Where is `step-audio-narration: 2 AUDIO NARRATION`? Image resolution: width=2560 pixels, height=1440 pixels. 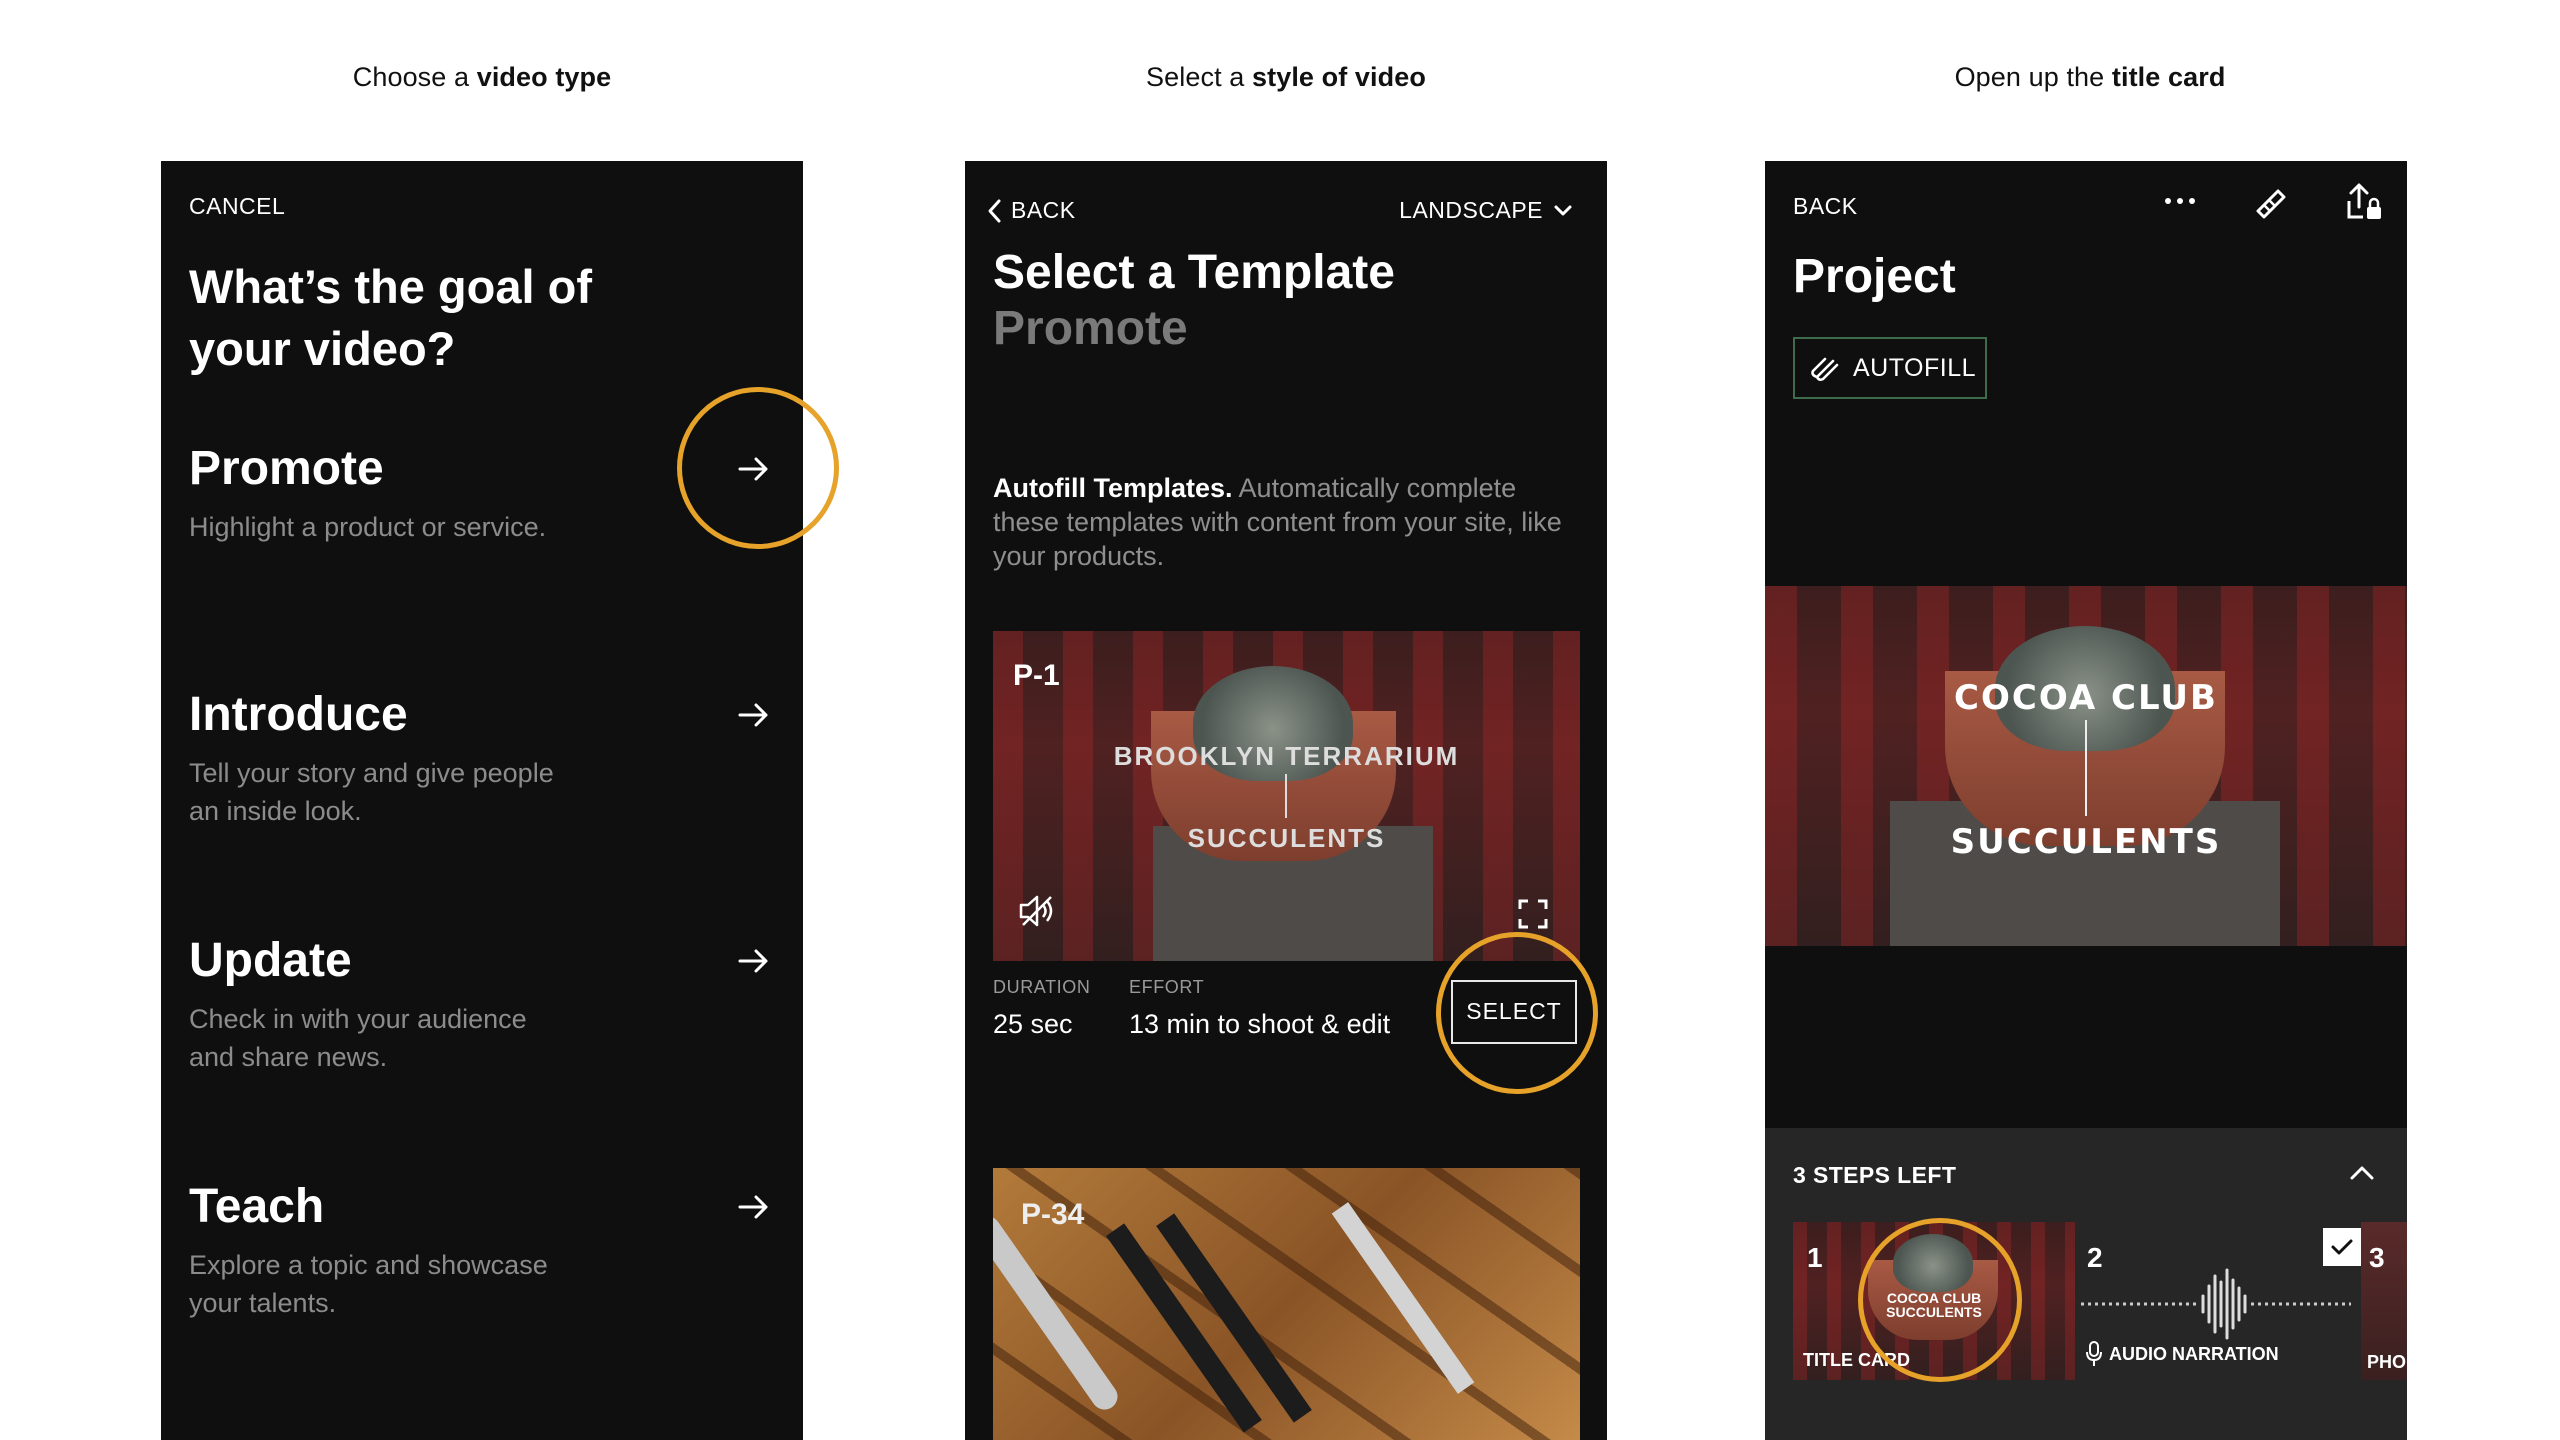 step-audio-narration: 2 AUDIO NARRATION is located at coordinates (2218, 1301).